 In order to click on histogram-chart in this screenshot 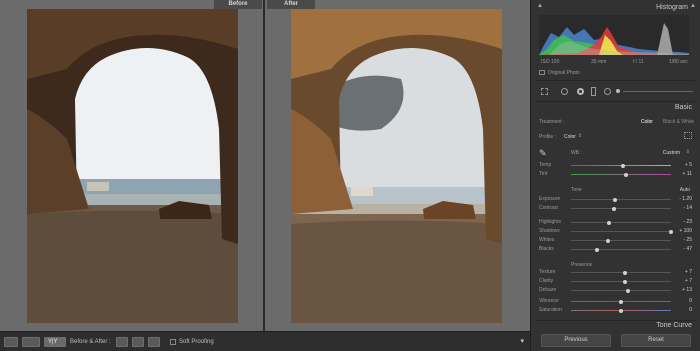, I will do `click(614, 35)`.